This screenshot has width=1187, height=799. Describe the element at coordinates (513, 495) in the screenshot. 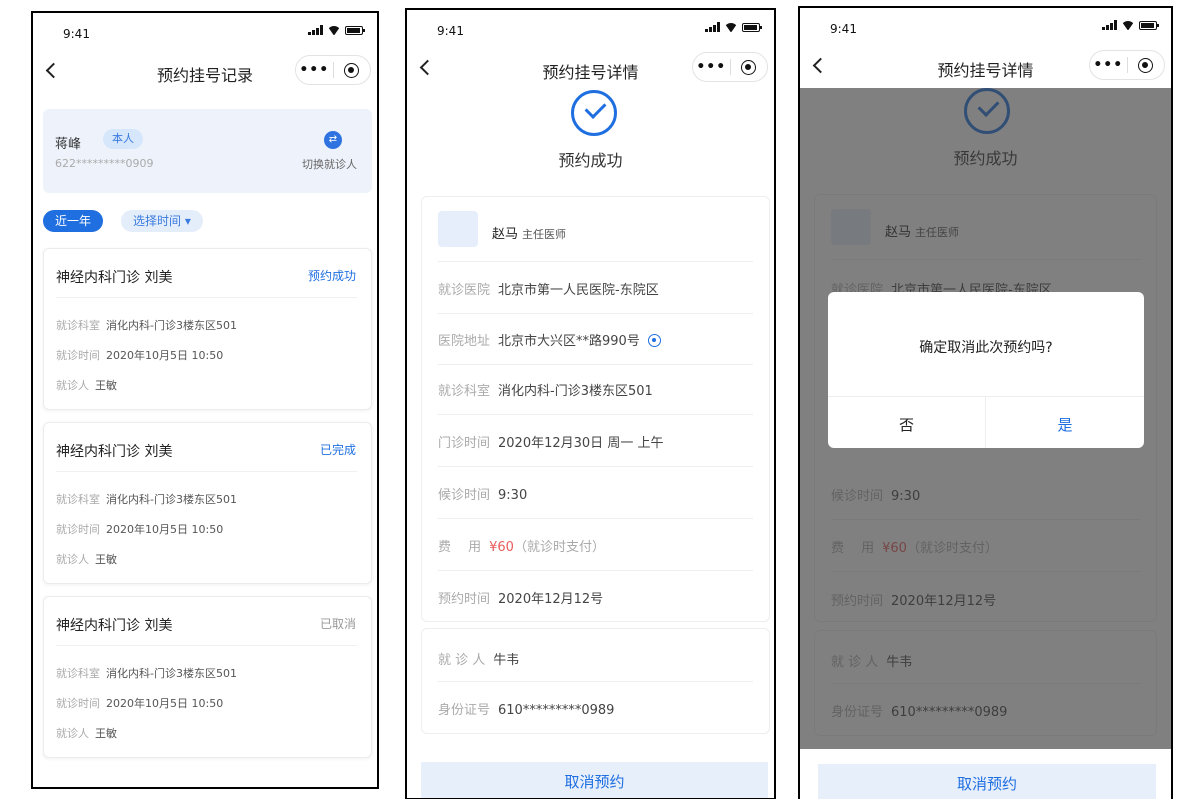

I see `row-value: 9:30` at that location.